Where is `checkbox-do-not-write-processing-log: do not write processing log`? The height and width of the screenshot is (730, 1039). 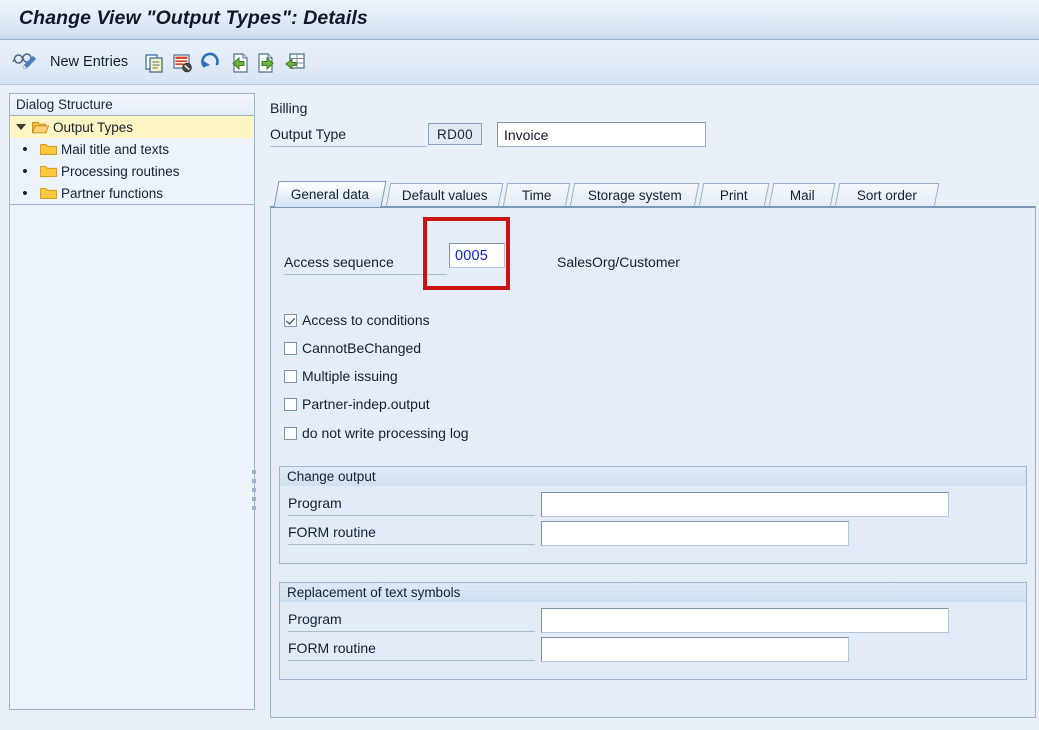
checkbox-do-not-write-processing-log: do not write processing log is located at coordinates (376, 433).